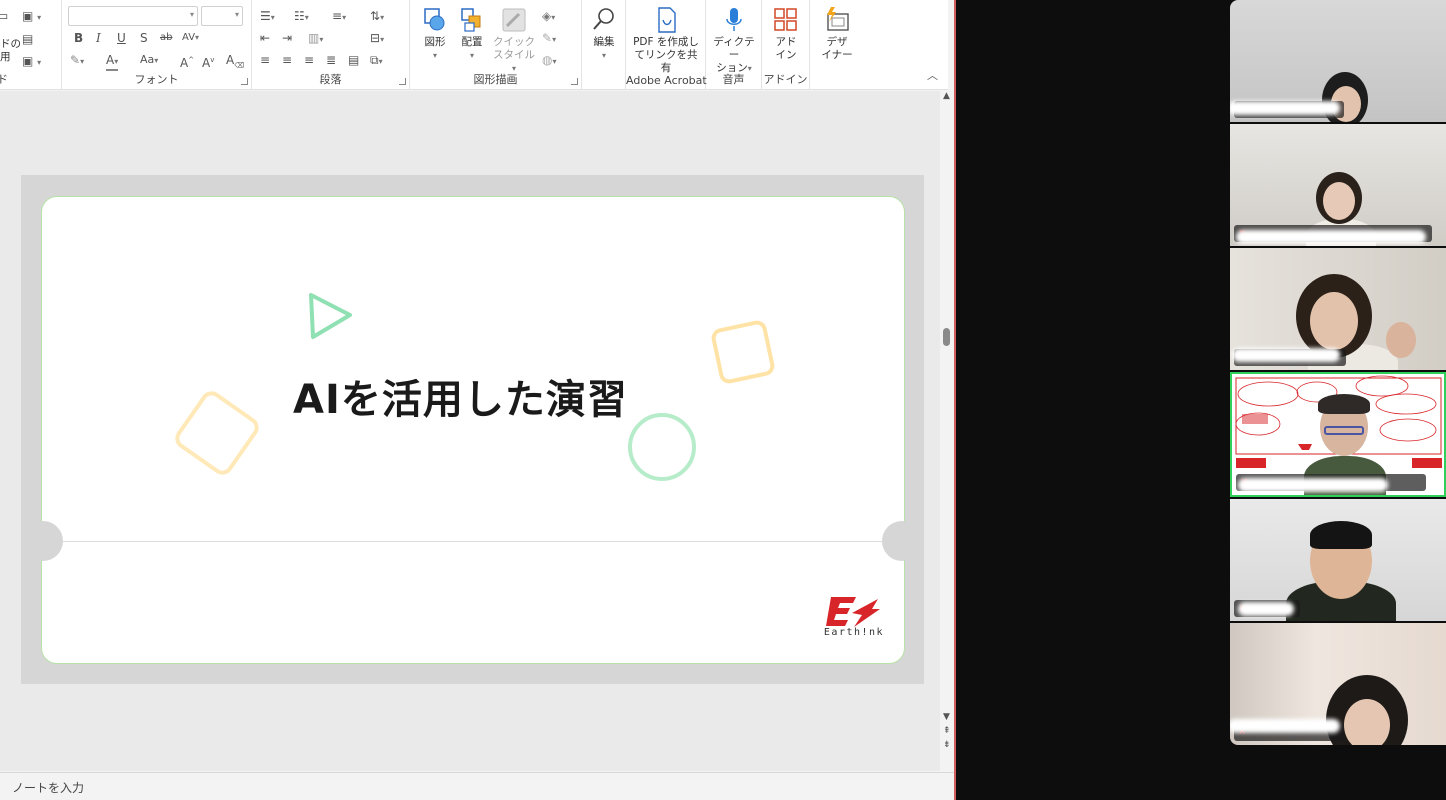 The image size is (1446, 800). What do you see at coordinates (477, 786) in the screenshot?
I see `notes-pane: ノートを入力` at bounding box center [477, 786].